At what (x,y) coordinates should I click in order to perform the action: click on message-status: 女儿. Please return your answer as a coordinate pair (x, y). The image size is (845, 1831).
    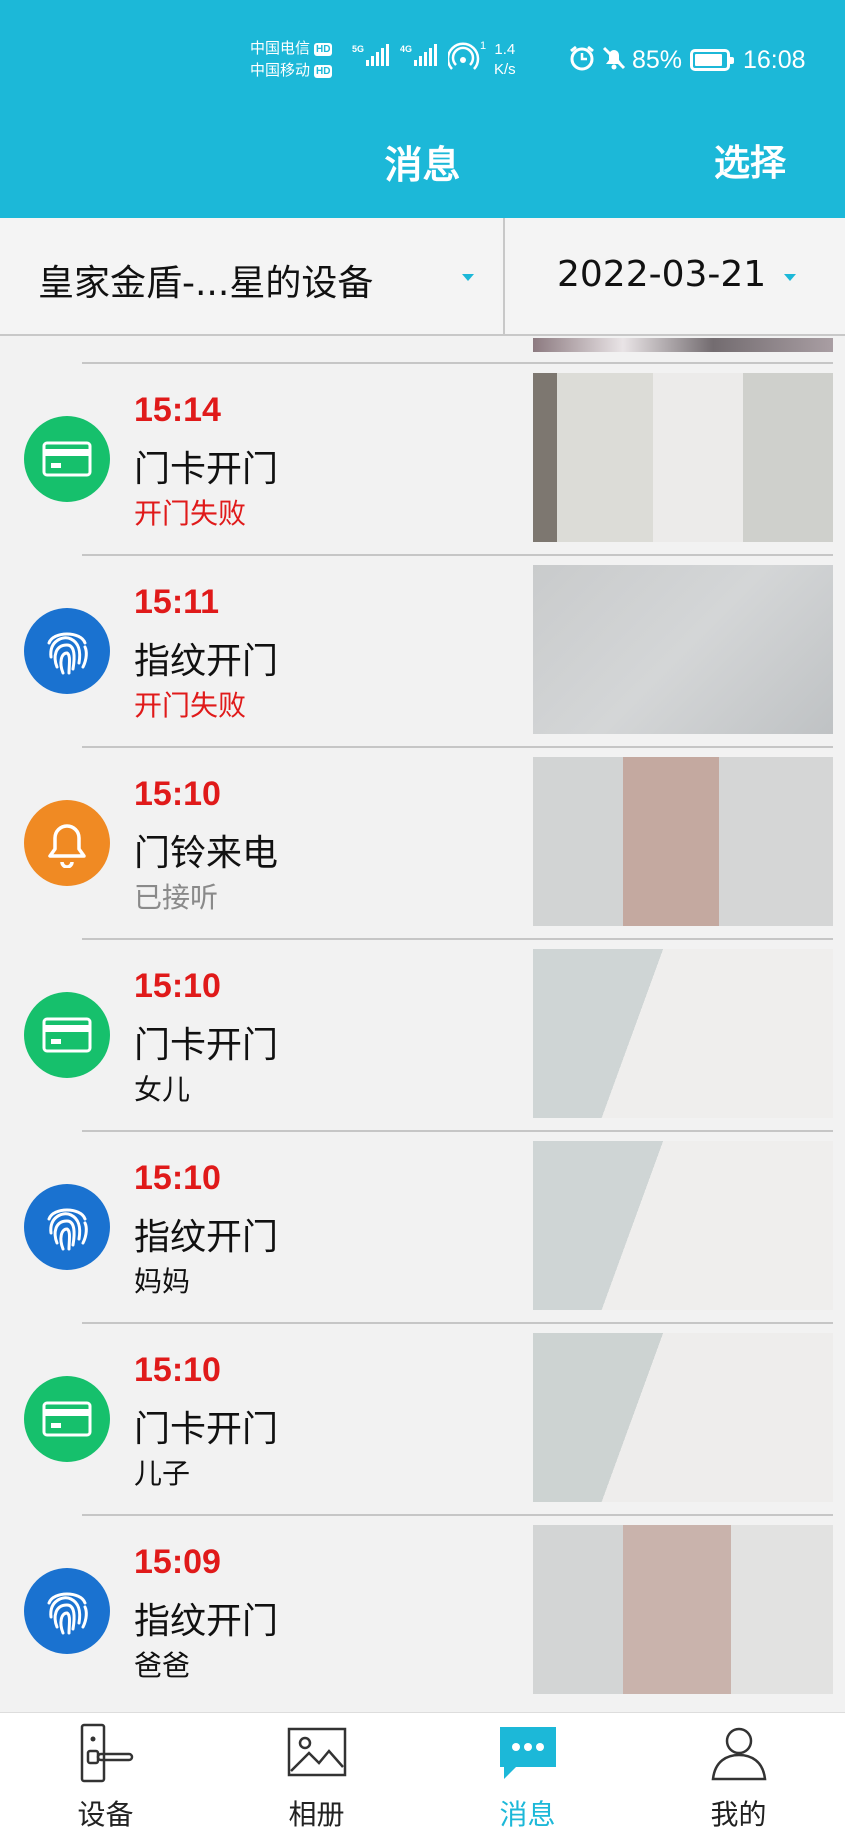
    Looking at the image, I should click on (162, 1089).